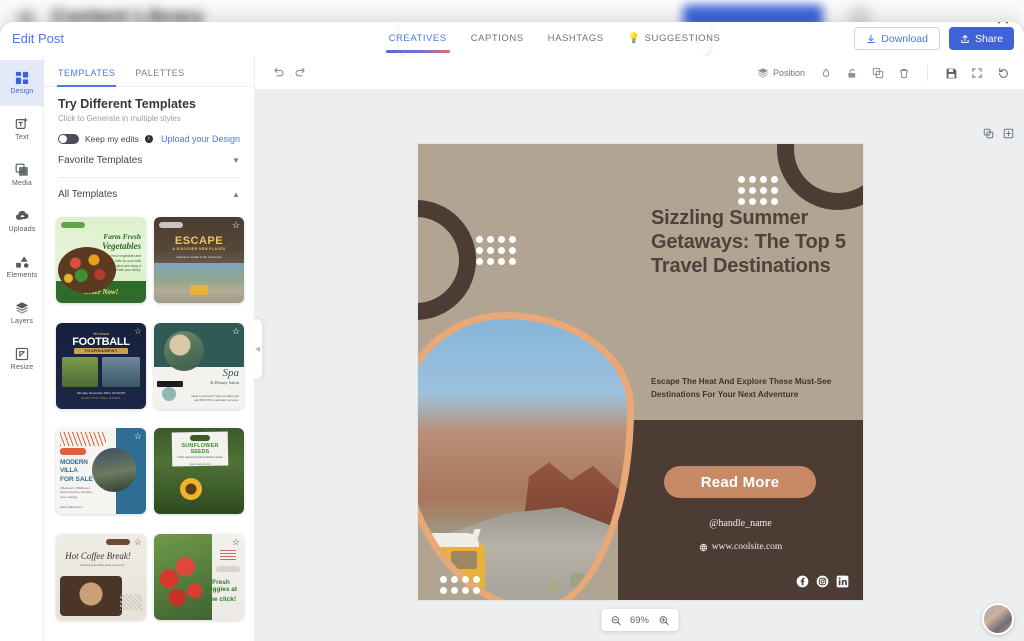 The height and width of the screenshot is (641, 1024). What do you see at coordinates (822, 581) in the screenshot?
I see `instagram-icon` at bounding box center [822, 581].